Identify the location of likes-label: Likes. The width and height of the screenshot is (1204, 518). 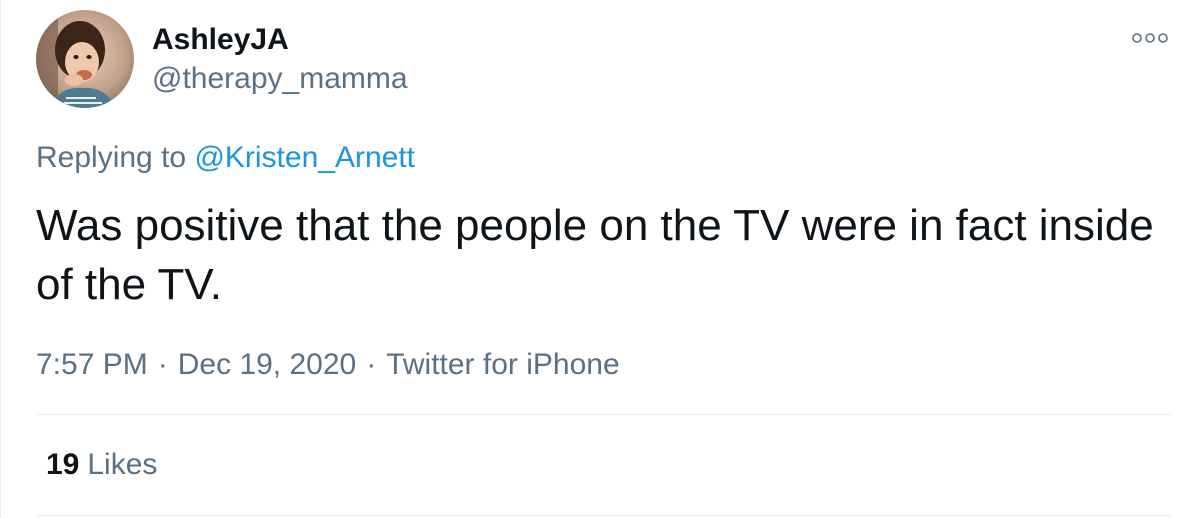
(122, 464).